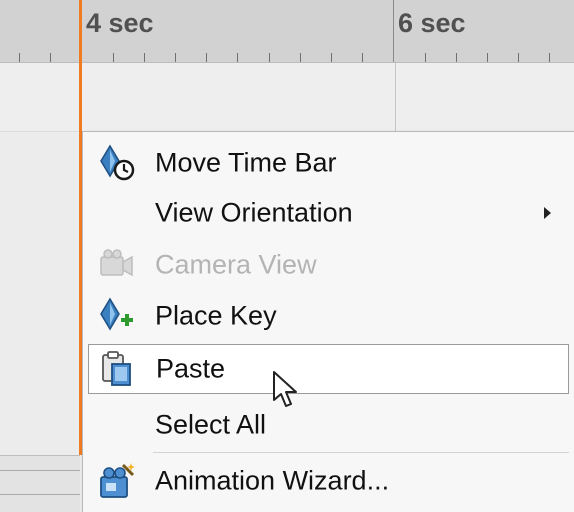 The width and height of the screenshot is (574, 512). What do you see at coordinates (117, 481) in the screenshot?
I see `animation-wizard-icon` at bounding box center [117, 481].